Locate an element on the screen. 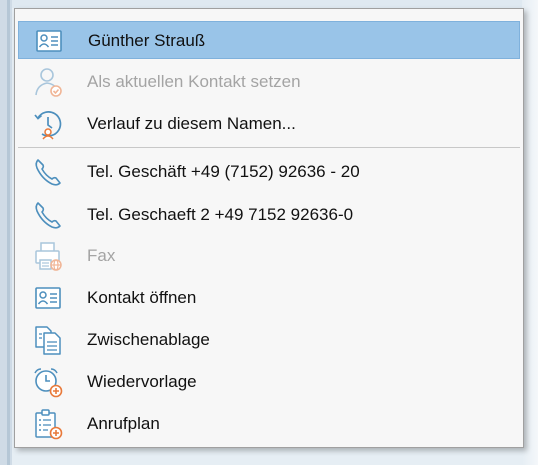  fax-icon is located at coordinates (48, 256).